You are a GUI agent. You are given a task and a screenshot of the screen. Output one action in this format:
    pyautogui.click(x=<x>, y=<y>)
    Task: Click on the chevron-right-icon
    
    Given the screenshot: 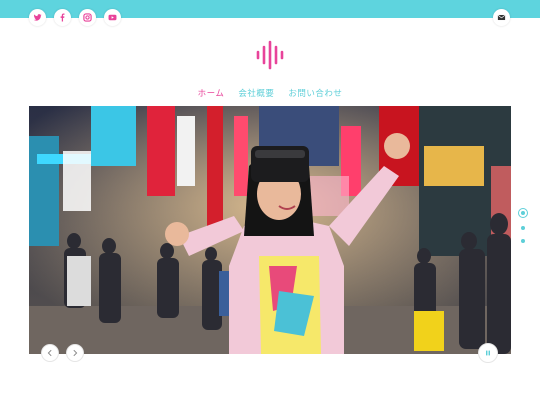 What is the action you would take?
    pyautogui.click(x=75, y=353)
    